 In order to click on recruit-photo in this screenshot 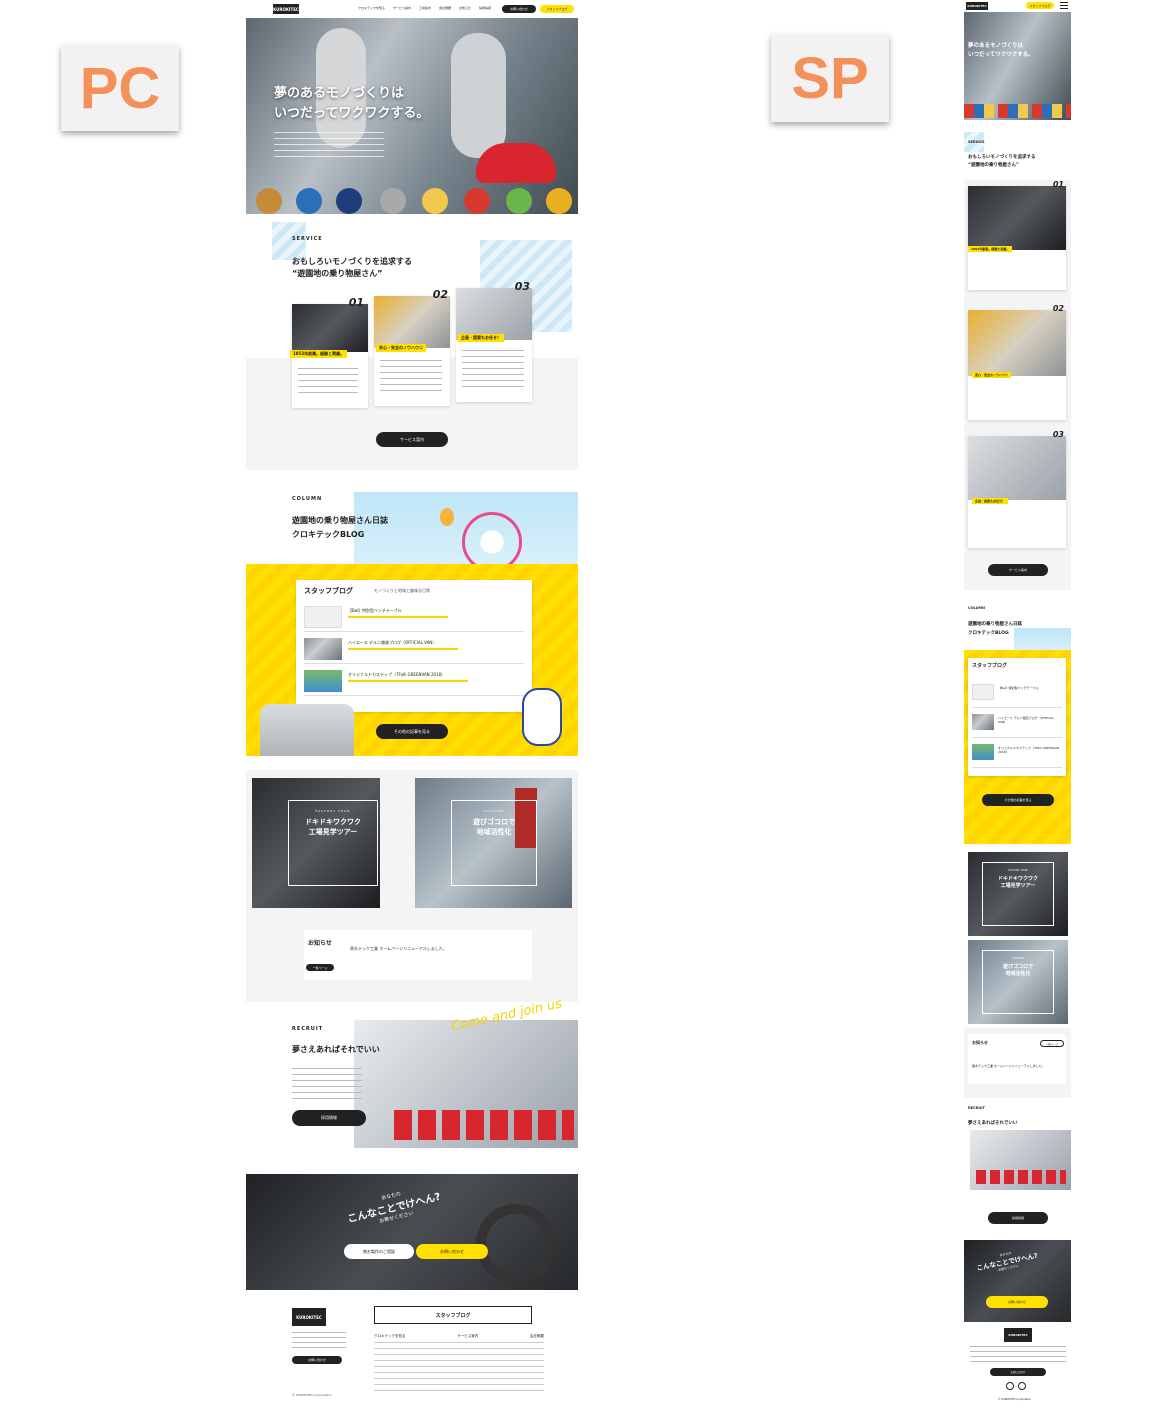, I will do `click(466, 1084)`.